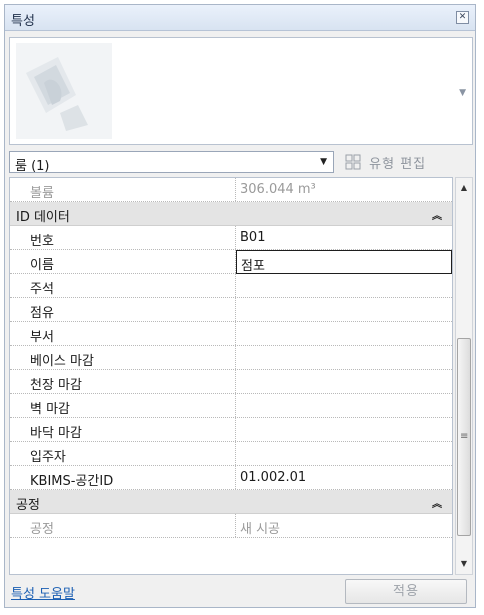 The image size is (484, 615). What do you see at coordinates (123, 261) in the screenshot?
I see `property-label: 이름` at bounding box center [123, 261].